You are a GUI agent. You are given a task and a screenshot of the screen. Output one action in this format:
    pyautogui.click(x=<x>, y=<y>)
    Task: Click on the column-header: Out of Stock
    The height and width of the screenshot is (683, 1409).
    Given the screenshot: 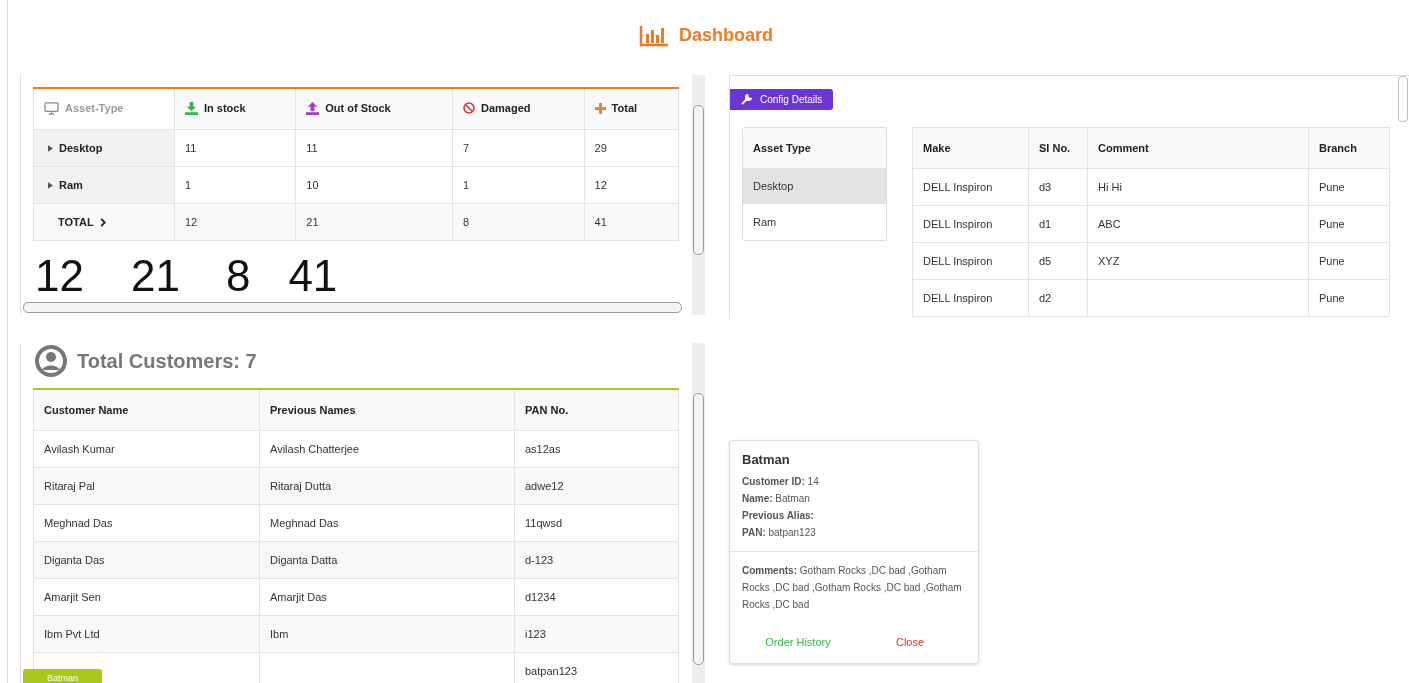 What is the action you would take?
    pyautogui.click(x=358, y=108)
    